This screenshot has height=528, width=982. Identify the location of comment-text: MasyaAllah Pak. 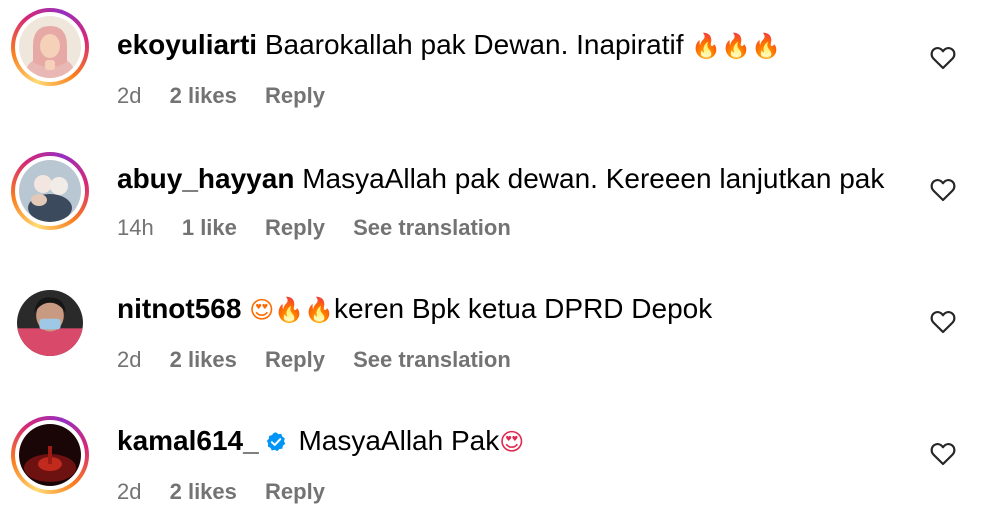
(395, 440).